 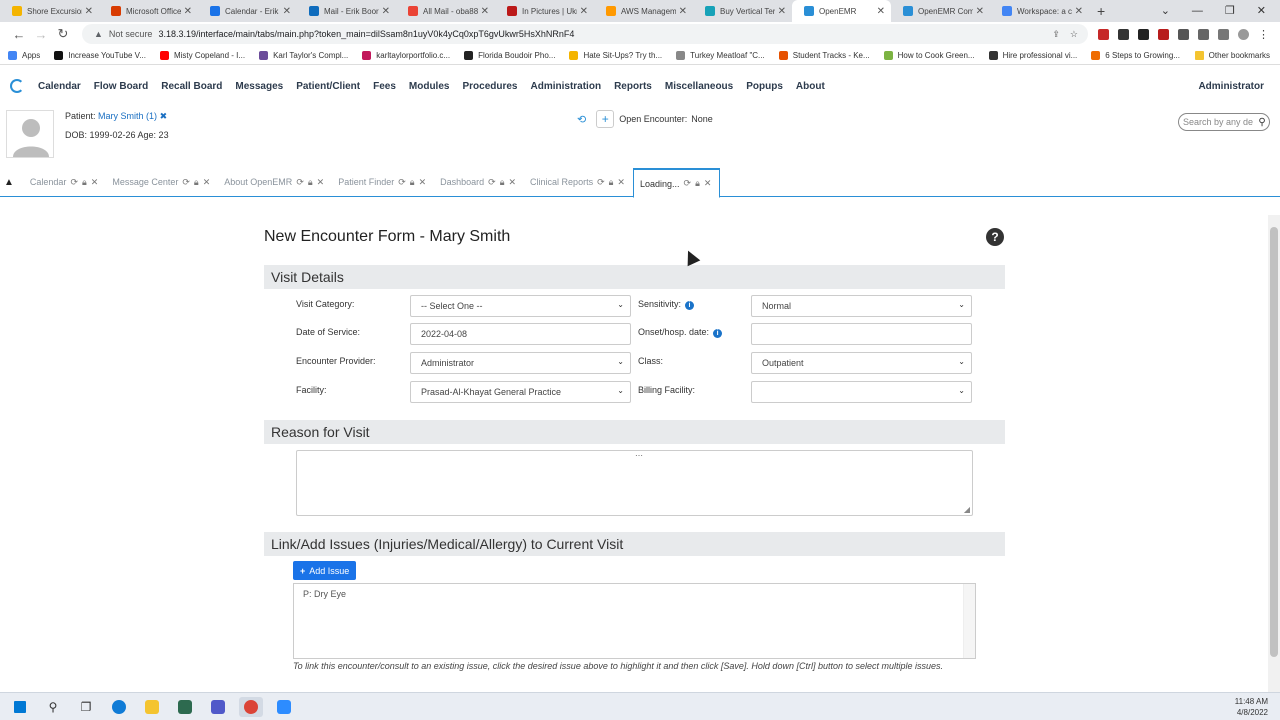 I want to click on new-encounter-button: +, so click(x=605, y=119).